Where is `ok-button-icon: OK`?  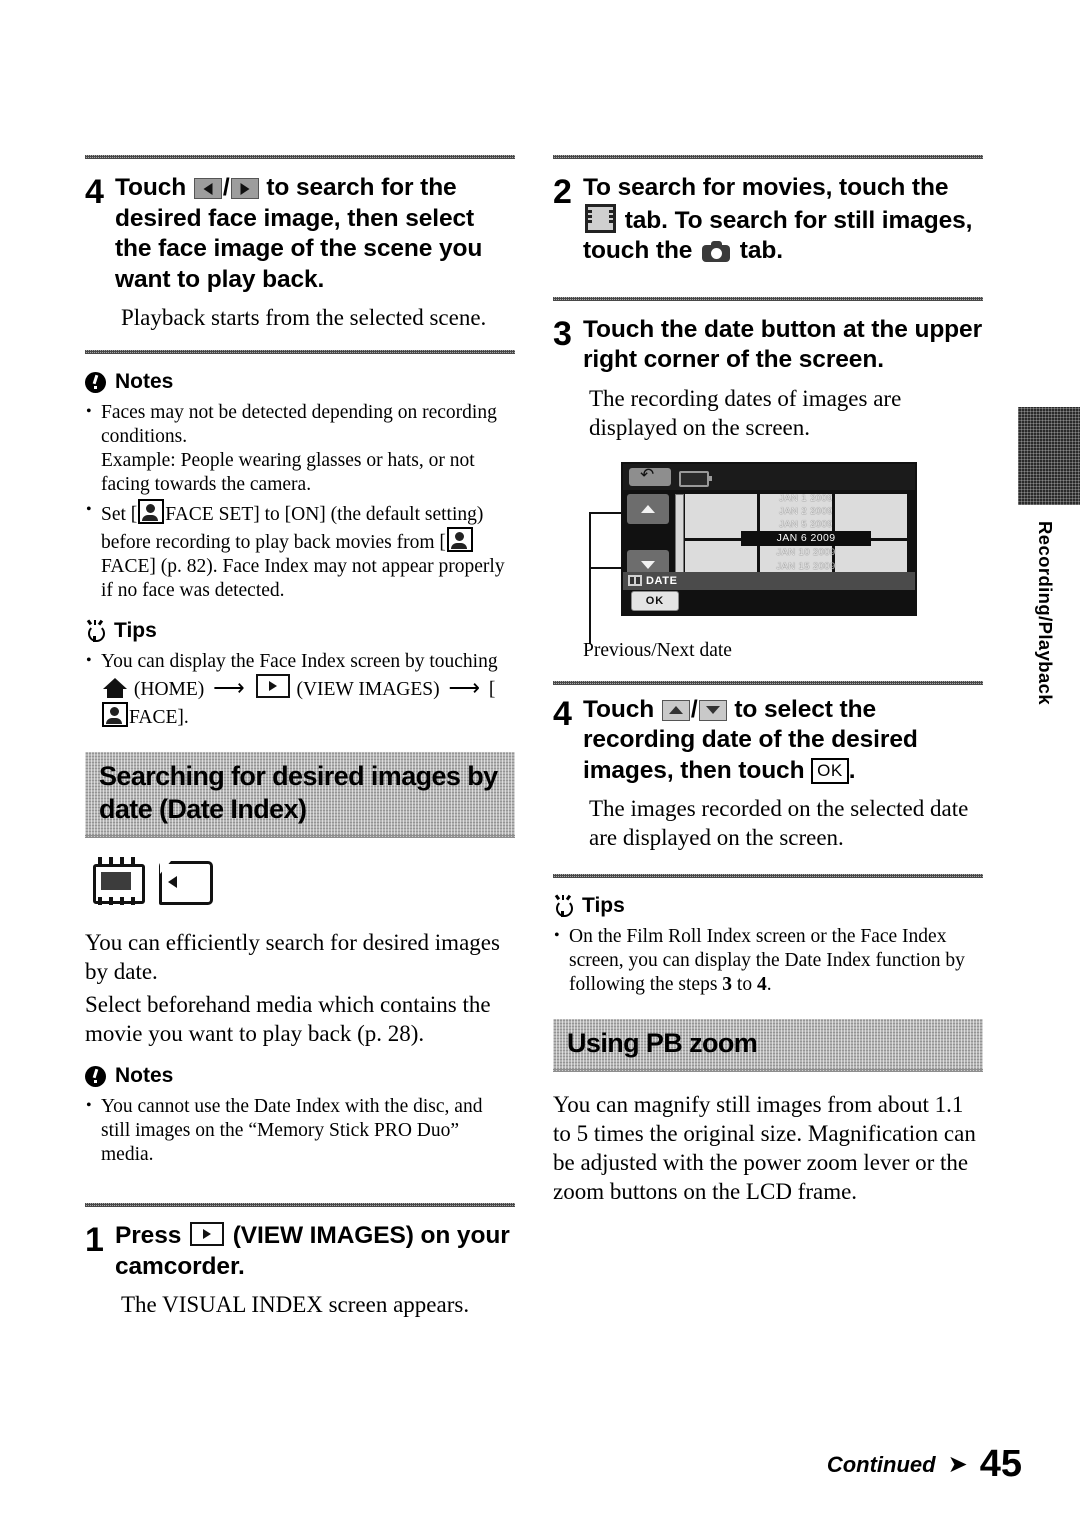
ok-button-icon: OK is located at coordinates (830, 770).